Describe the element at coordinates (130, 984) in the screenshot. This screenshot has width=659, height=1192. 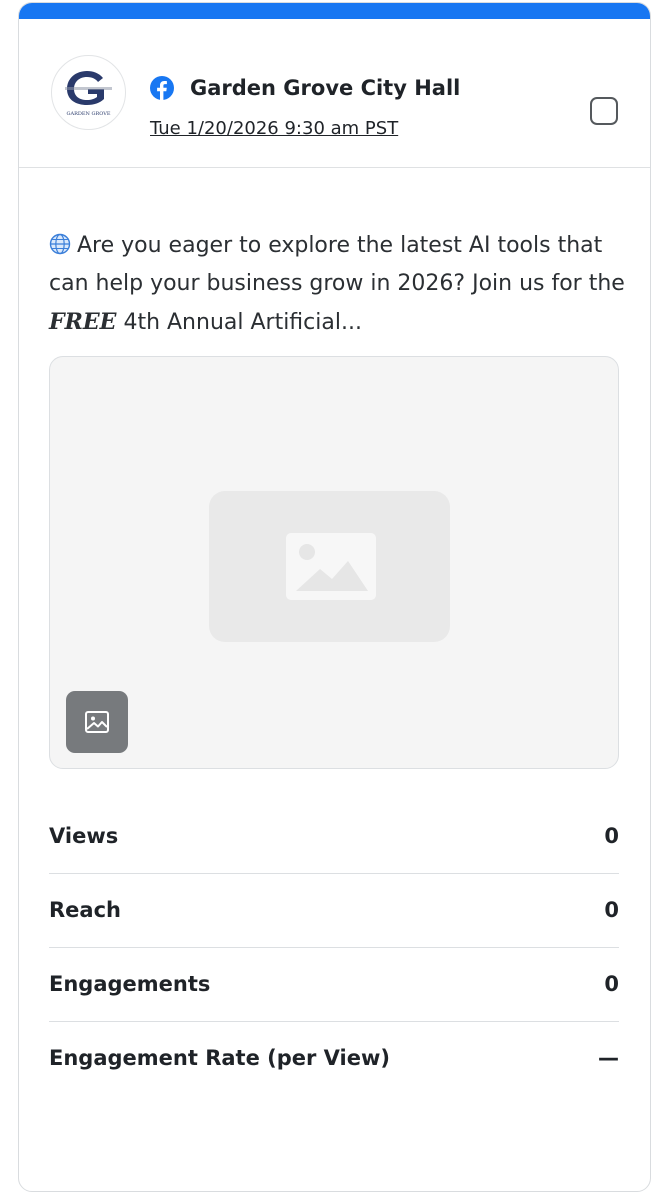
I see `metric-label: Engagements` at that location.